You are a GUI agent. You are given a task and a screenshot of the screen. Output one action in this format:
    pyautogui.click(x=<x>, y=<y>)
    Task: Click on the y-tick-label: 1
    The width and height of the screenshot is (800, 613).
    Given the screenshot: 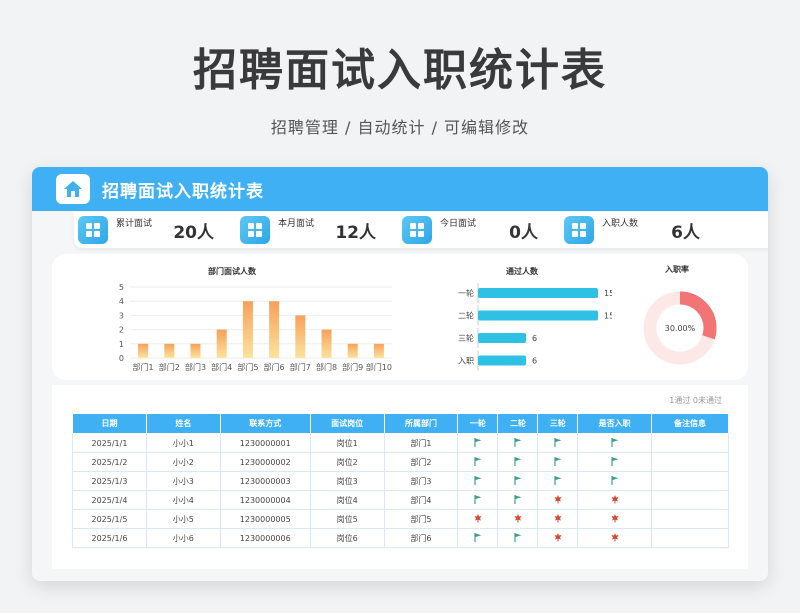 What is the action you would take?
    pyautogui.click(x=121, y=344)
    